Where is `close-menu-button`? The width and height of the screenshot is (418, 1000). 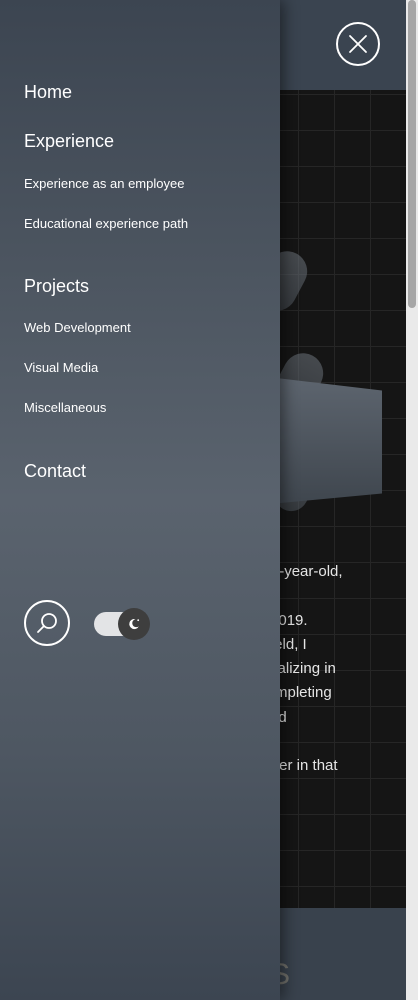
close-menu-button is located at coordinates (358, 44).